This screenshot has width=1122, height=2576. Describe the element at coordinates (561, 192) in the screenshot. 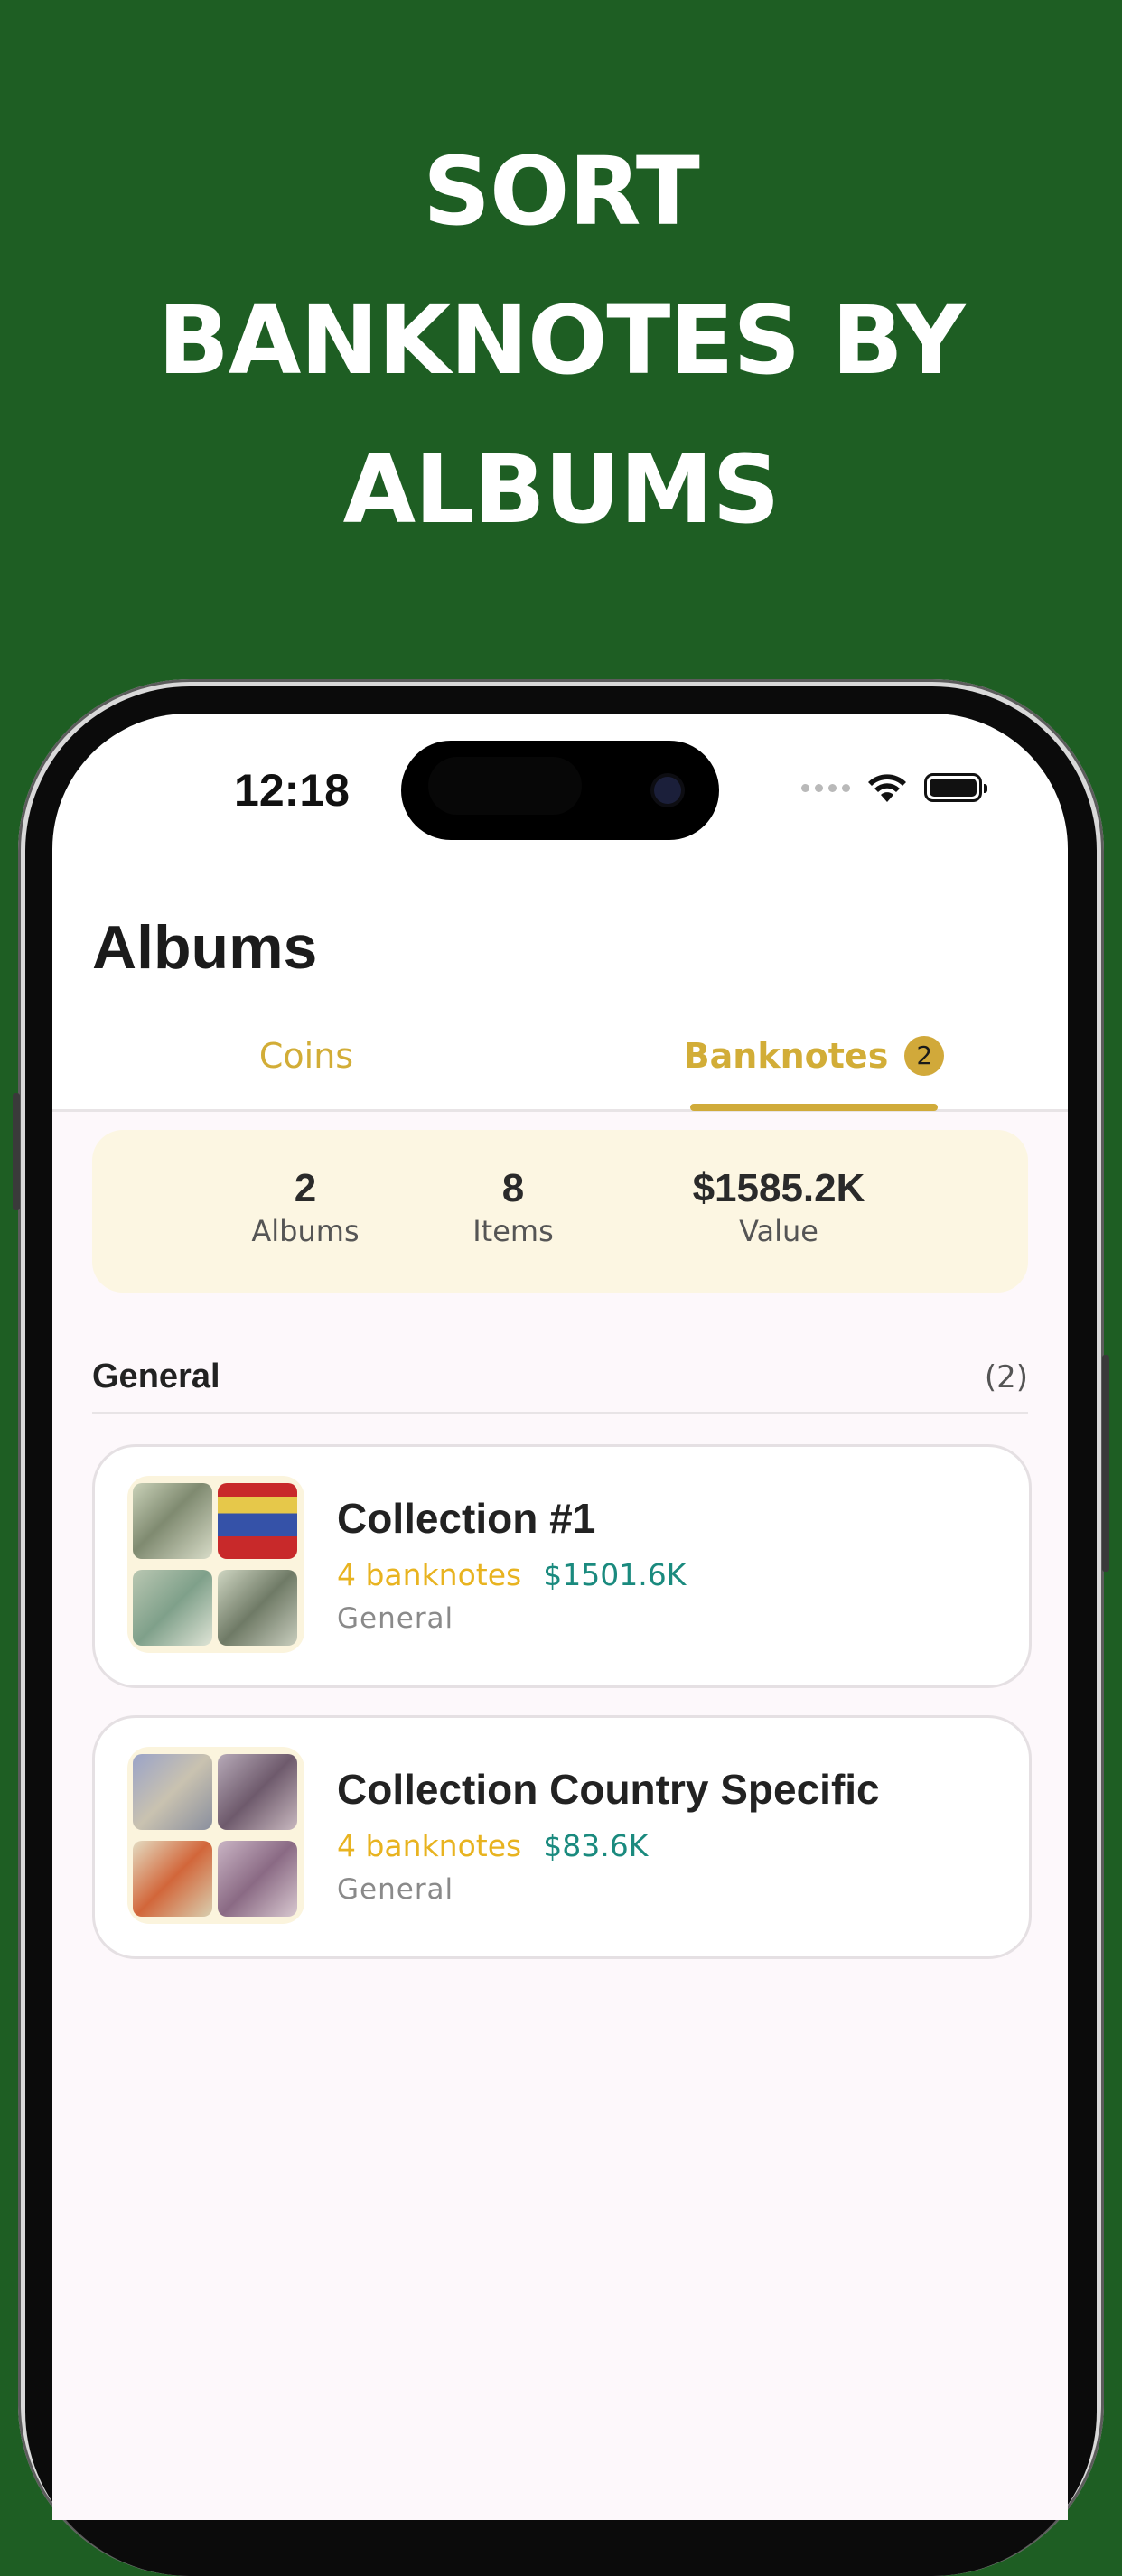

I see `headline-line-1: SORT` at that location.